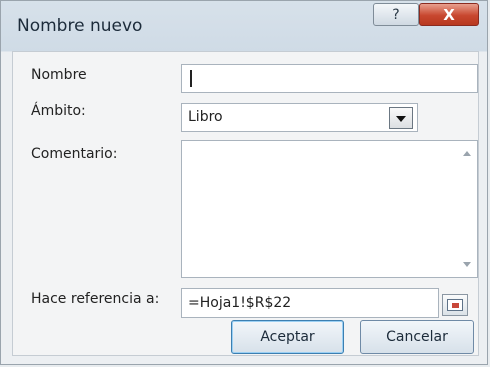  I want to click on close-button: X, so click(449, 14).